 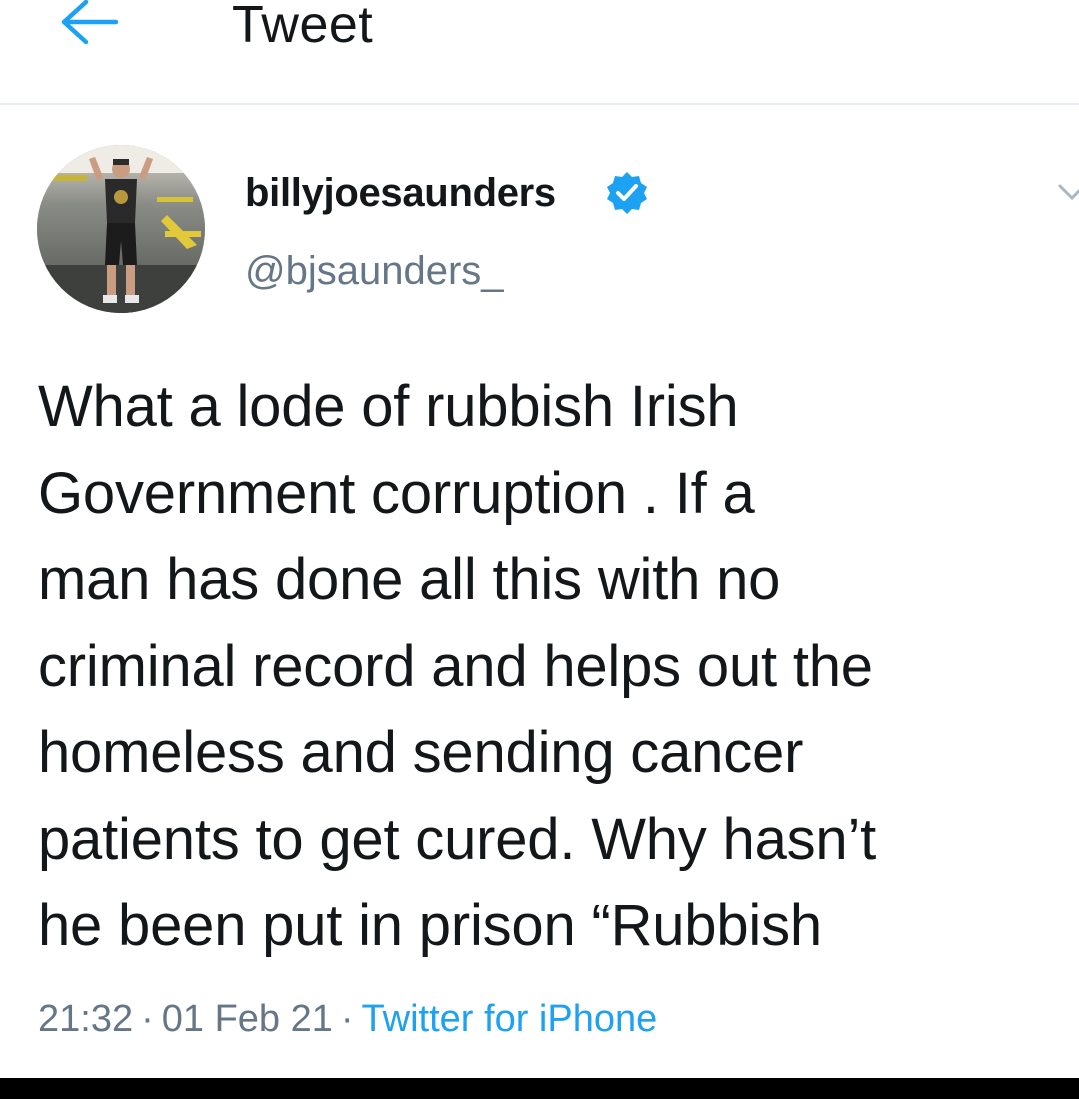 I want to click on tweet-source-link: Twitter for iPhone, so click(x=510, y=1019).